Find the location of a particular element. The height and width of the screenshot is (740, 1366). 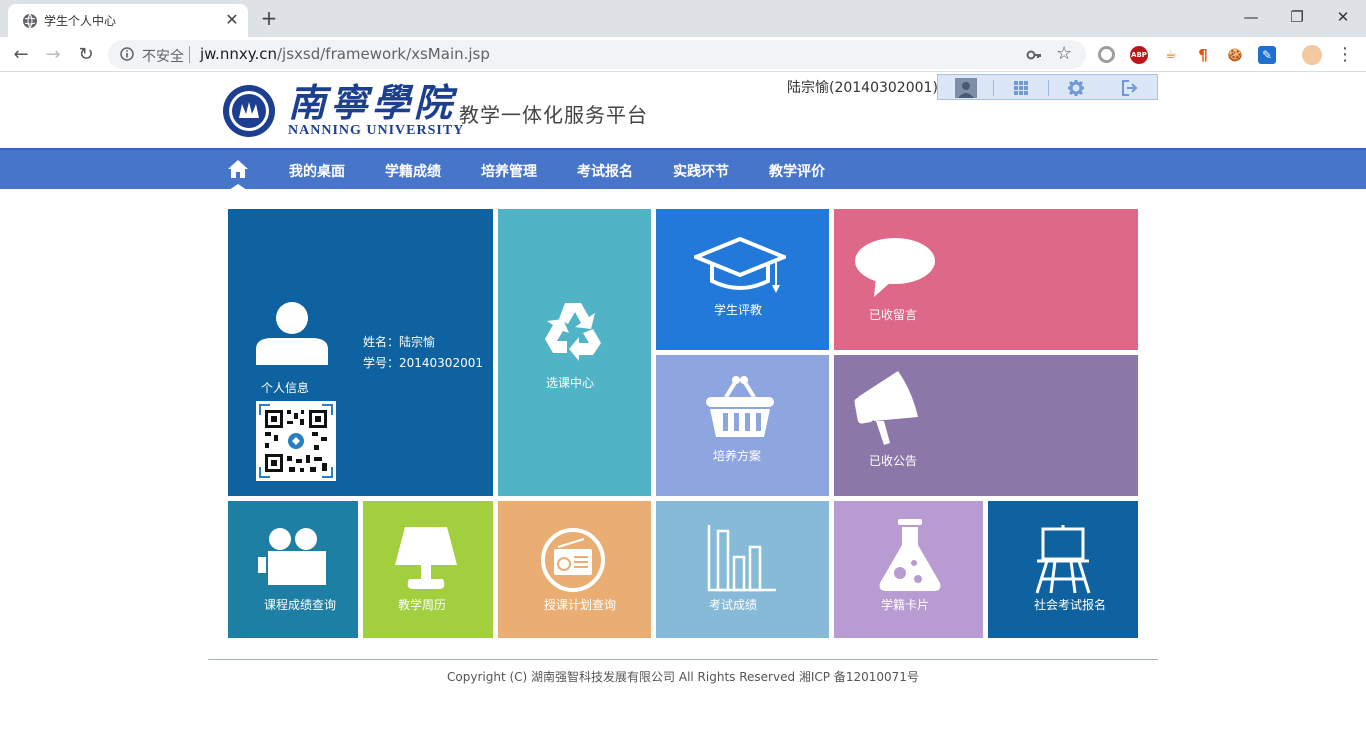

url-text: jw.nnxy.cn/jsxsd/framework/xsMain.jsp is located at coordinates (345, 54).